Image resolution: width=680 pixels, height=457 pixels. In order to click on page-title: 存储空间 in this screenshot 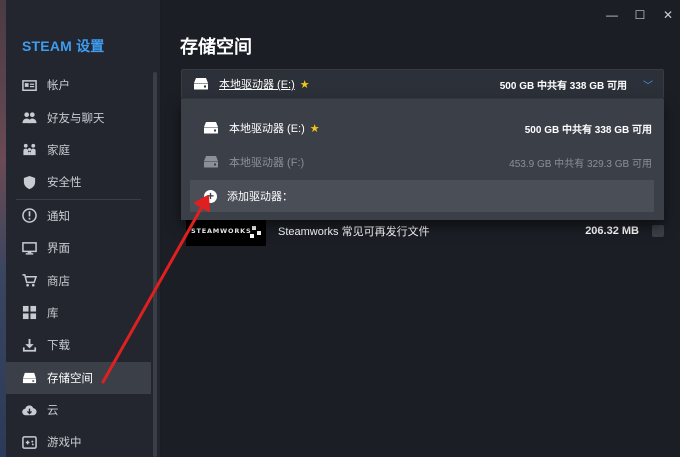, I will do `click(216, 47)`.